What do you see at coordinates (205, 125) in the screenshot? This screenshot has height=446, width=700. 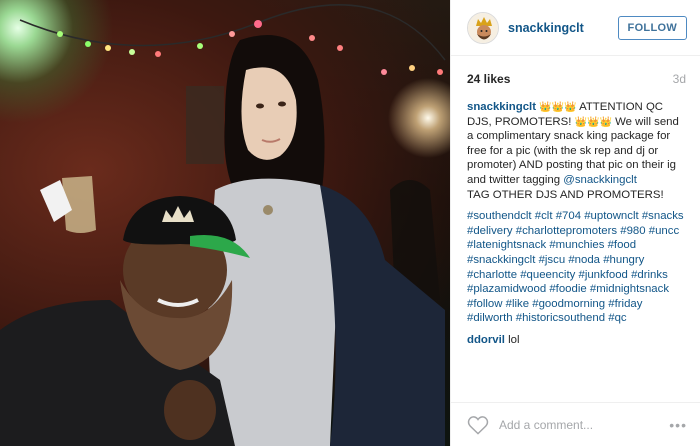 I see `window` at bounding box center [205, 125].